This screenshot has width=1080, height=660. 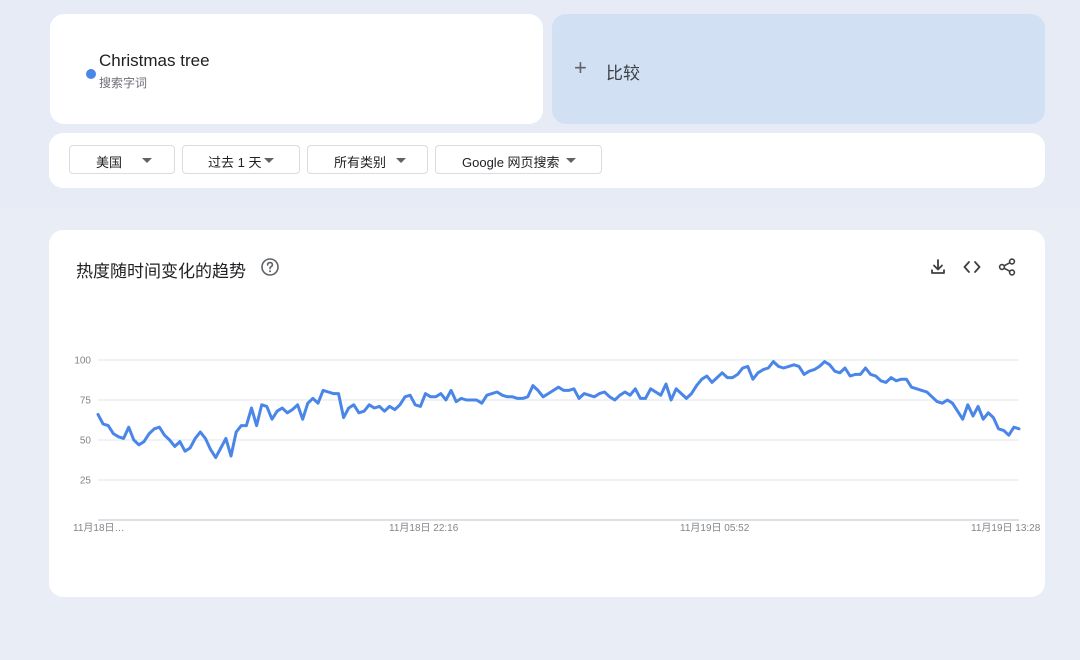 I want to click on time-range-filter-label: 过去 1 天, so click(x=235, y=162).